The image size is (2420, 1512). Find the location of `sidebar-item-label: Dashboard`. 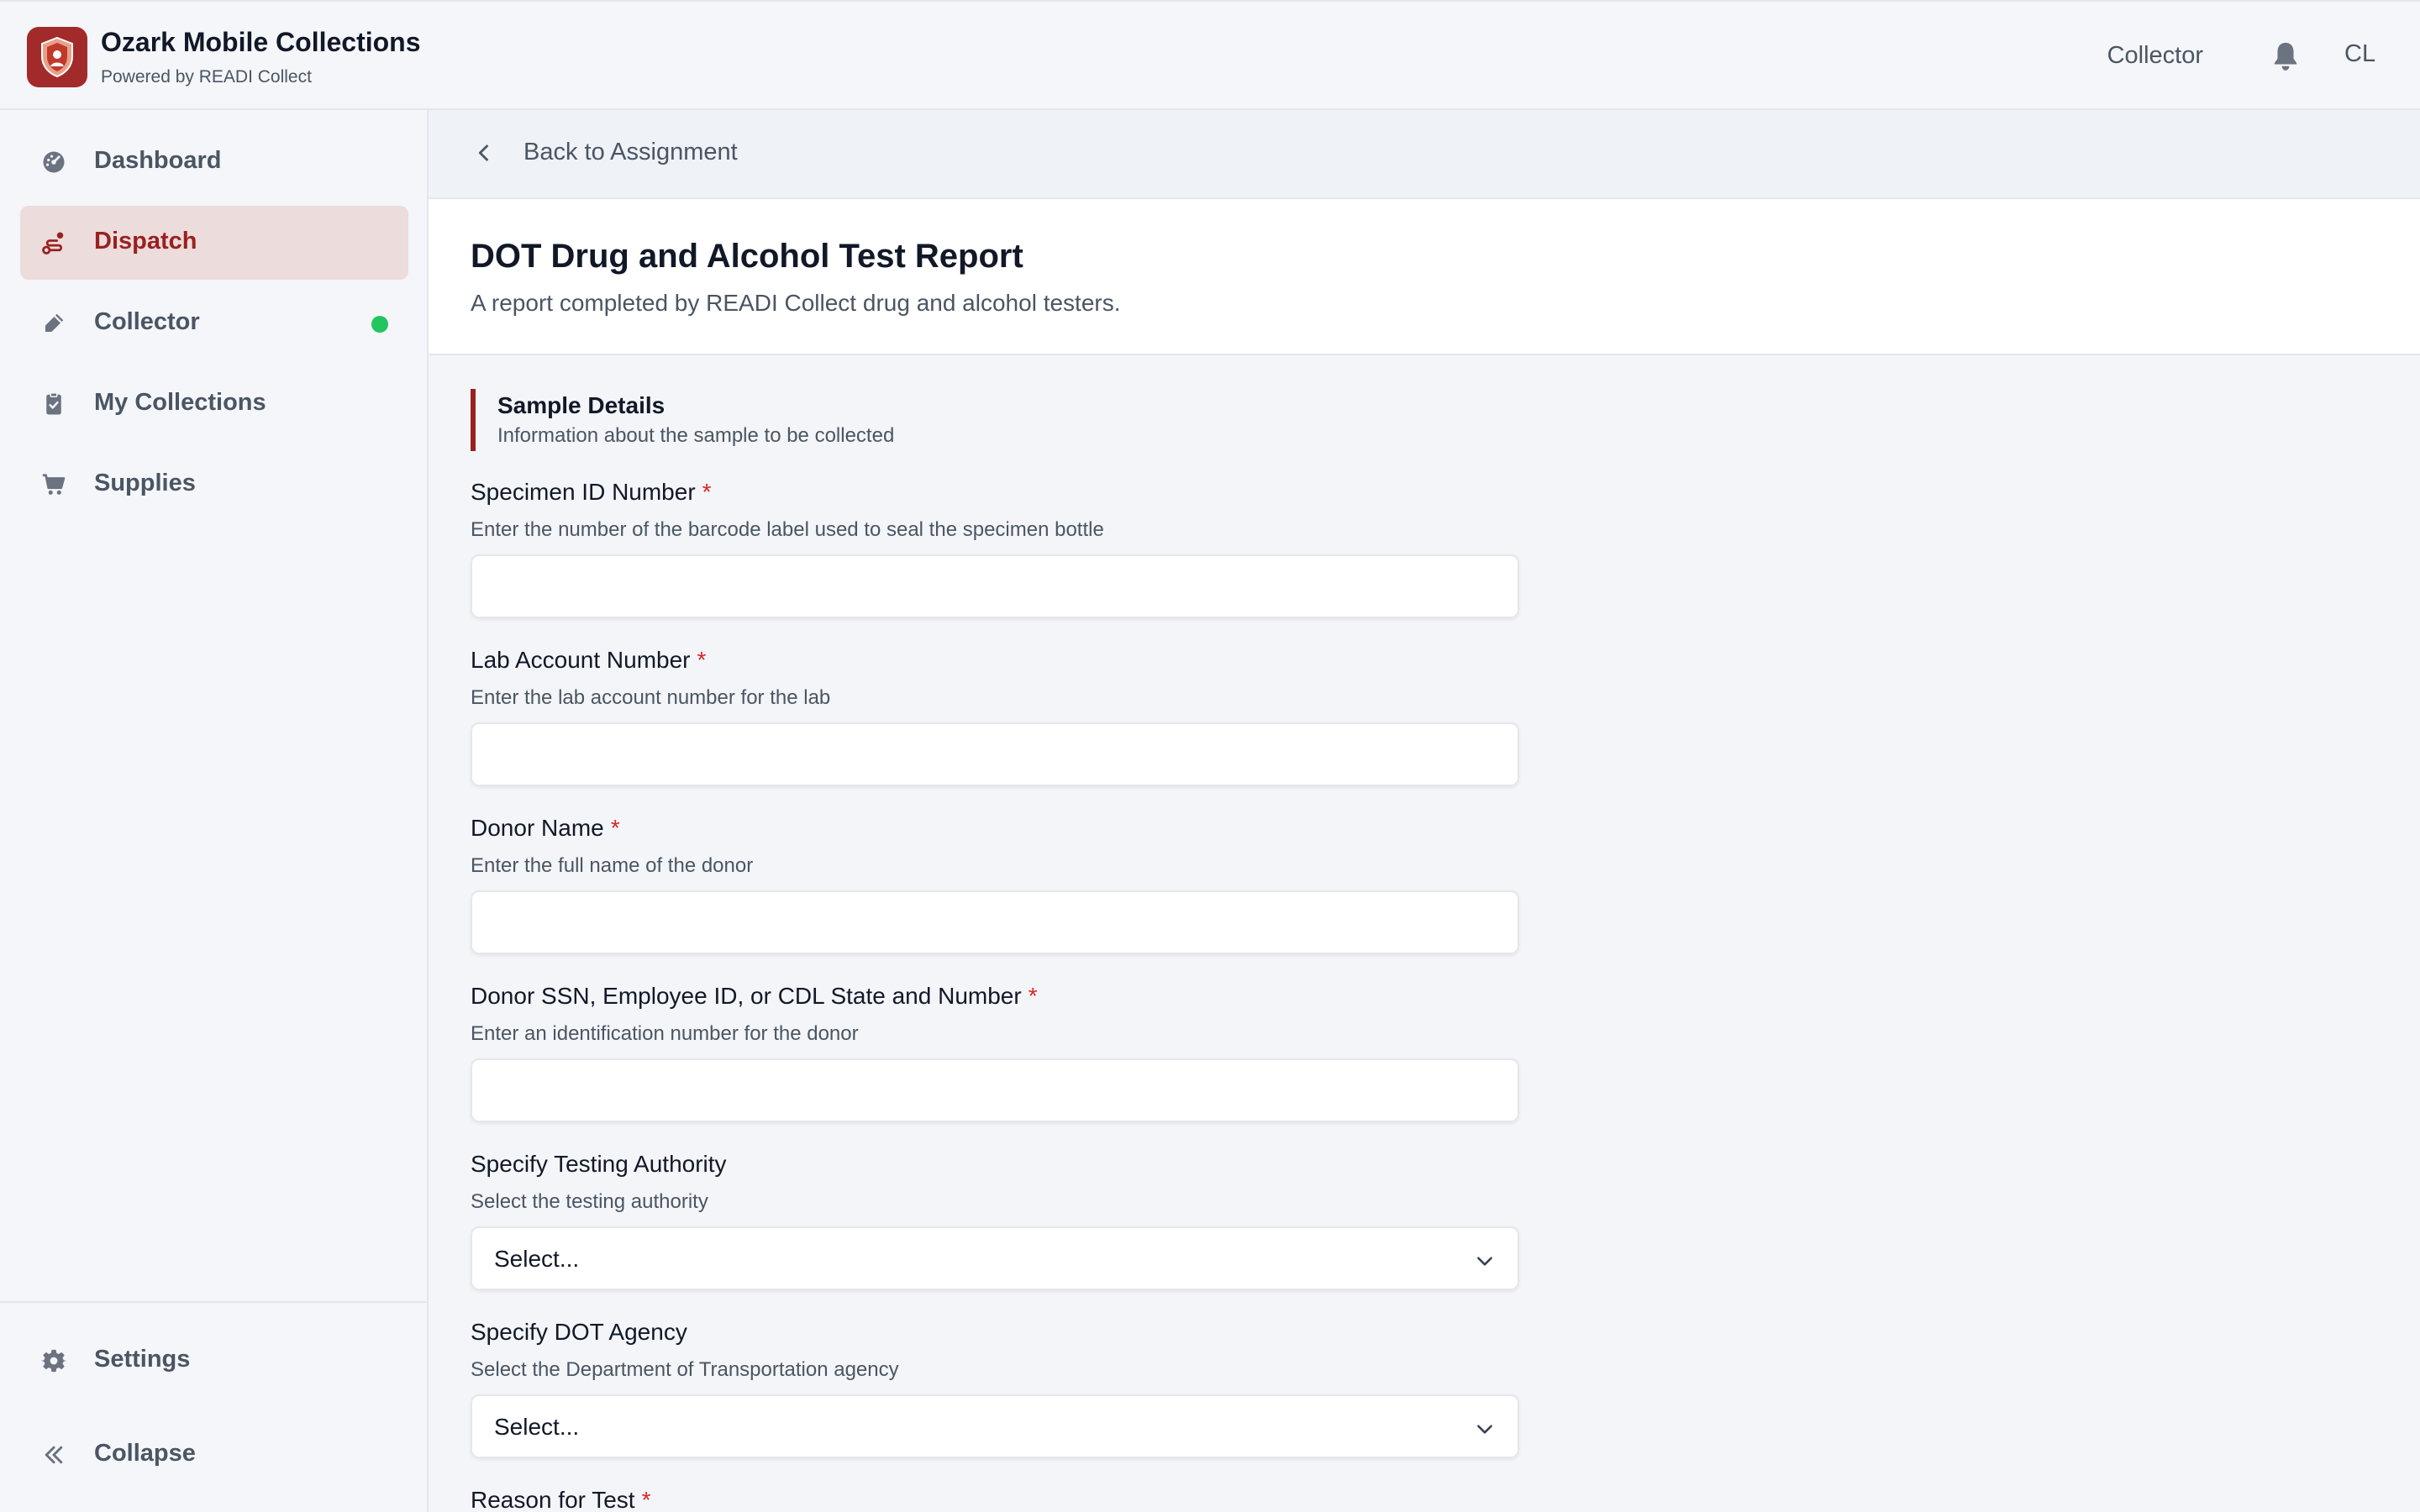

sidebar-item-label: Dashboard is located at coordinates (158, 160).